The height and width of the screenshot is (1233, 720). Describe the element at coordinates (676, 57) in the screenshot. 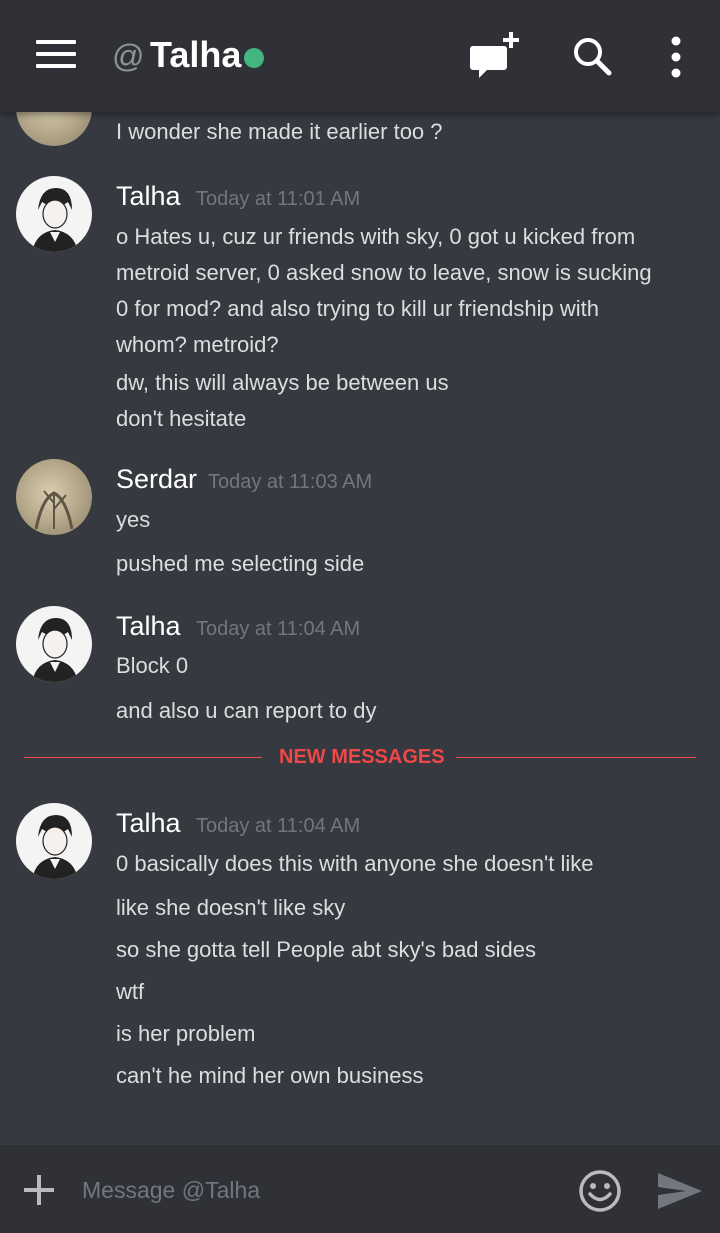

I see `more-icon` at that location.